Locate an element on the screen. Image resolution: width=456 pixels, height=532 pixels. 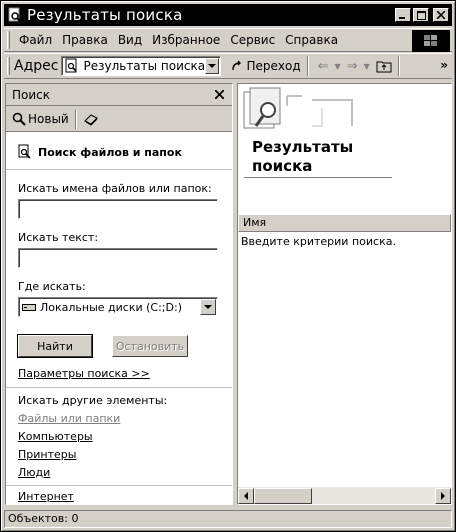
forward-dropdown-icon: ▼ is located at coordinates (367, 66).